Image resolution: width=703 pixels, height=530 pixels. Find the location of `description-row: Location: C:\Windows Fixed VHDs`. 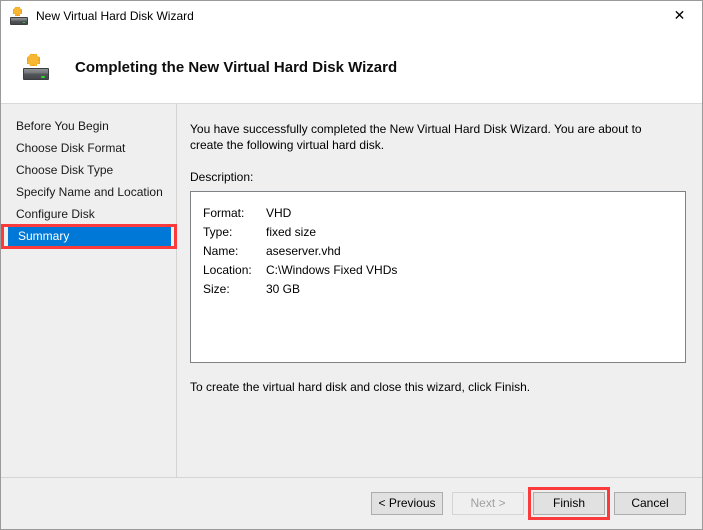

description-row: Location: C:\Windows Fixed VHDs is located at coordinates (439, 270).